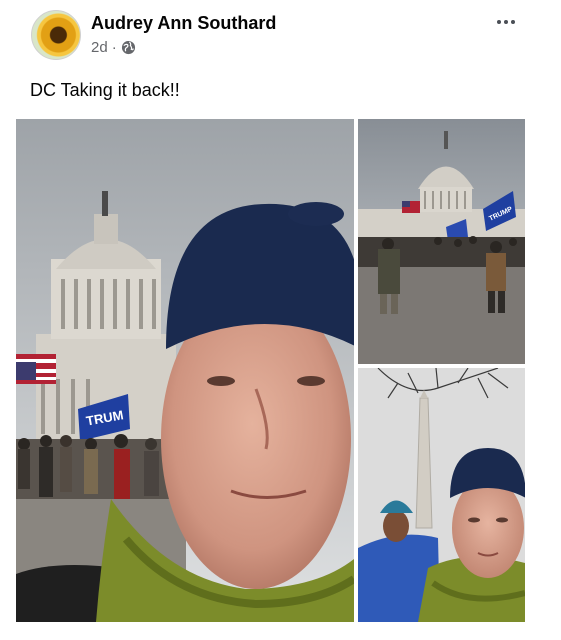  I want to click on avatar, so click(56, 35).